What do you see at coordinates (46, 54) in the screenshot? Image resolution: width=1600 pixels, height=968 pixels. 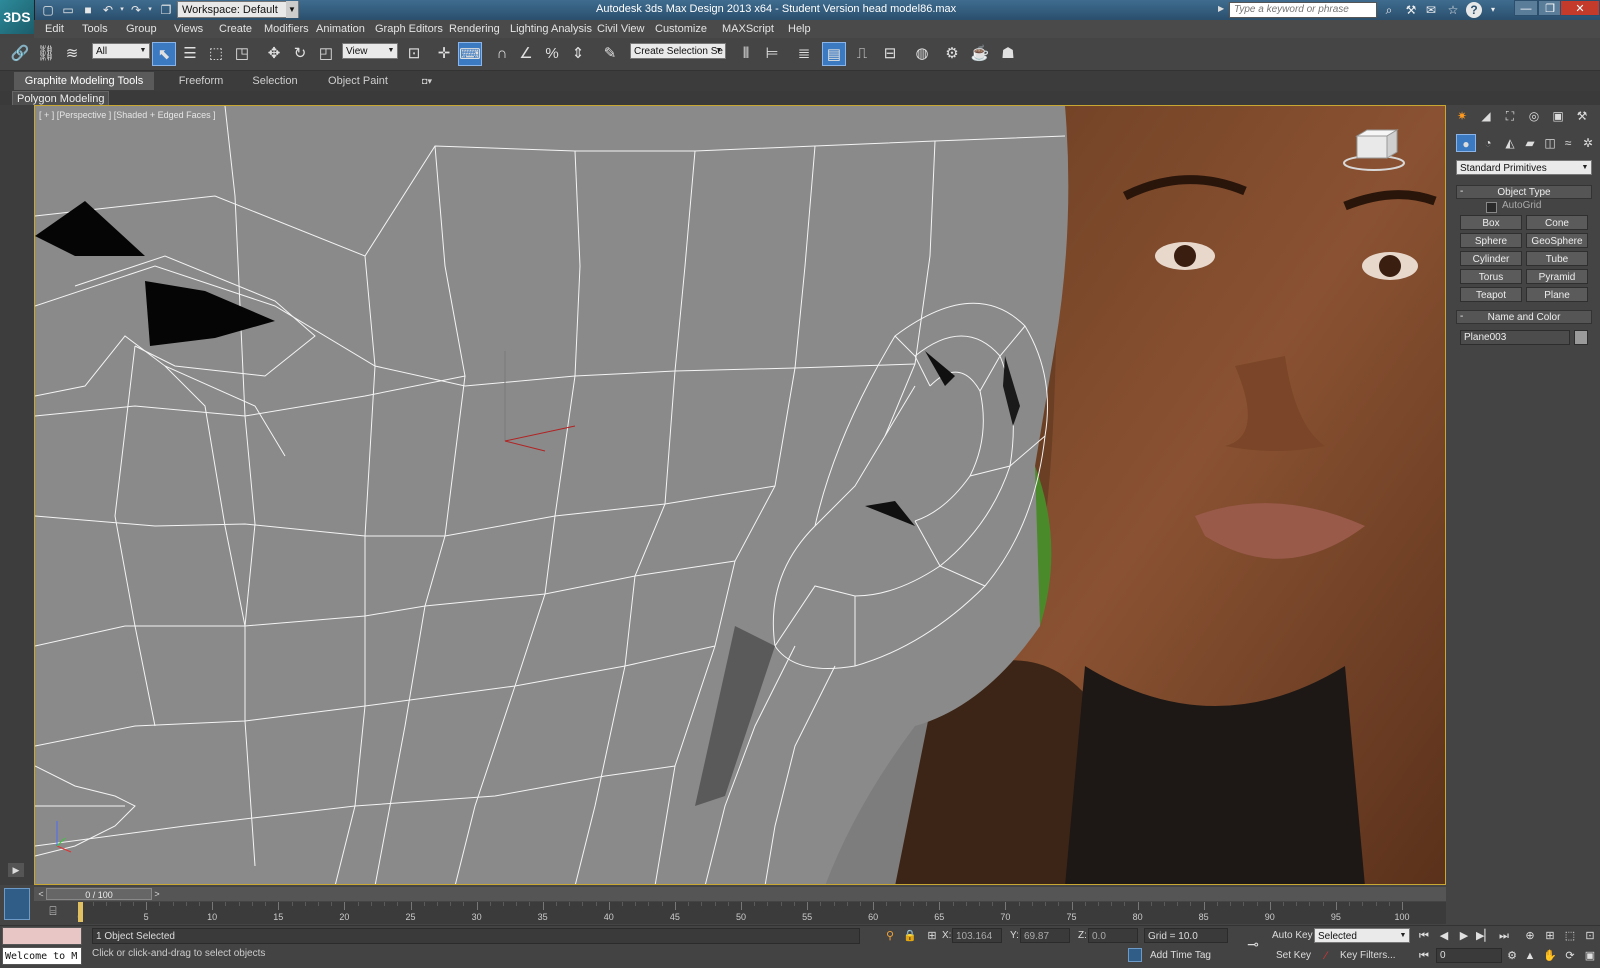 I see `unlink-selection-icon: ⛓` at bounding box center [46, 54].